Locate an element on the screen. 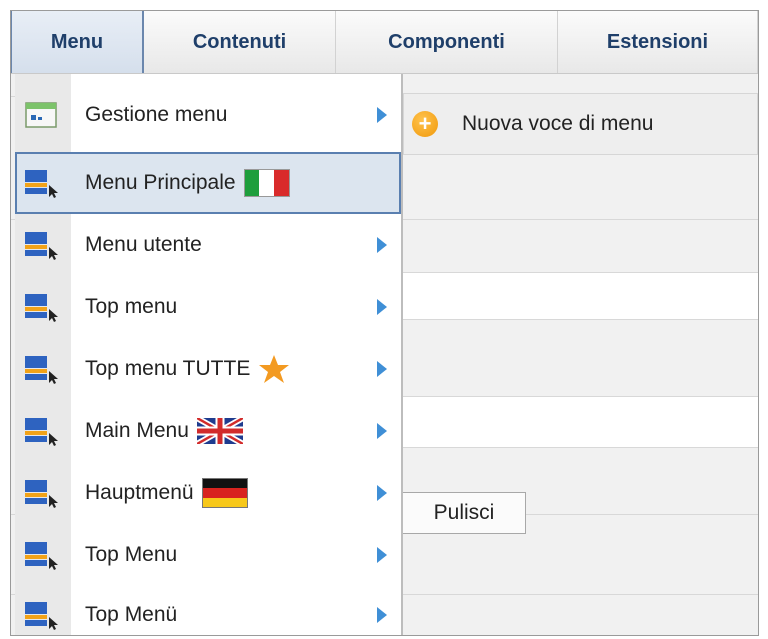  dropdown-item-gestione-menu: Gestione menu is located at coordinates (208, 115).